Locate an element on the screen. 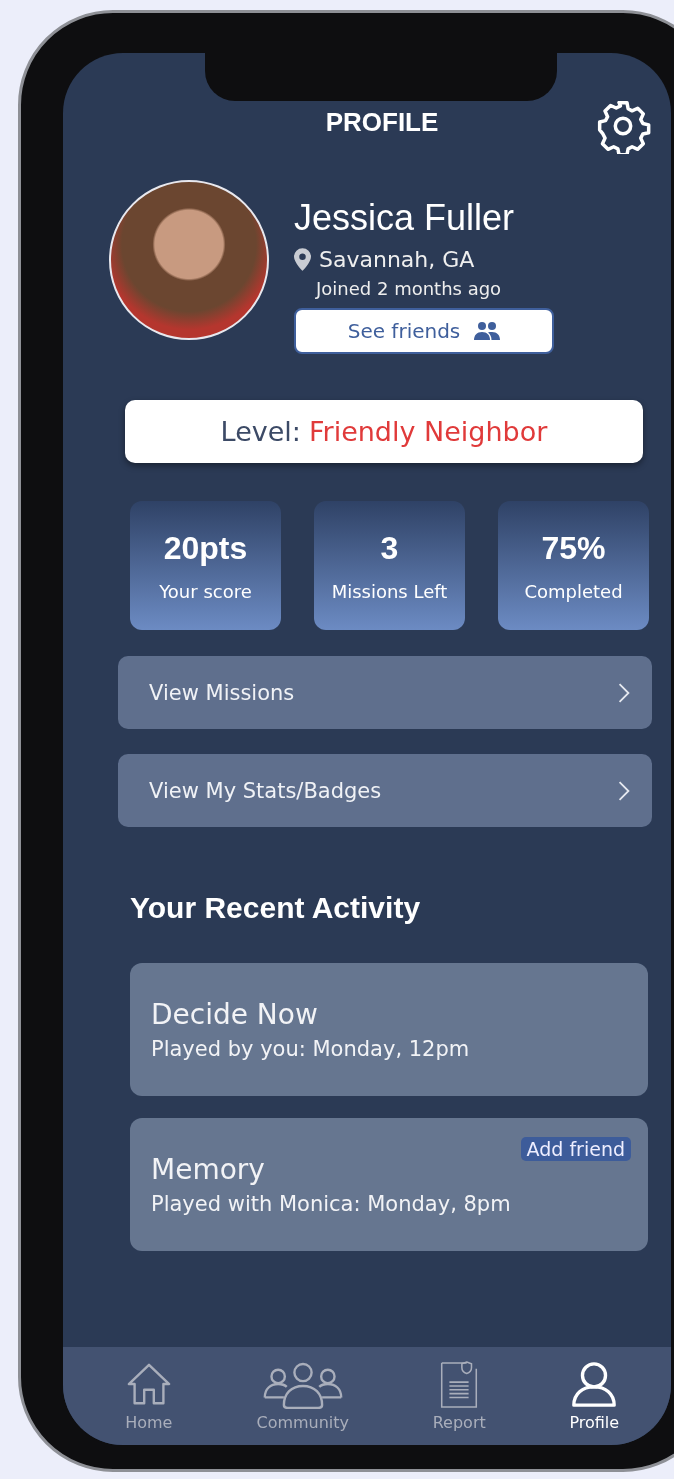 The image size is (674, 1479). activity-title: Decide Now is located at coordinates (235, 1014).